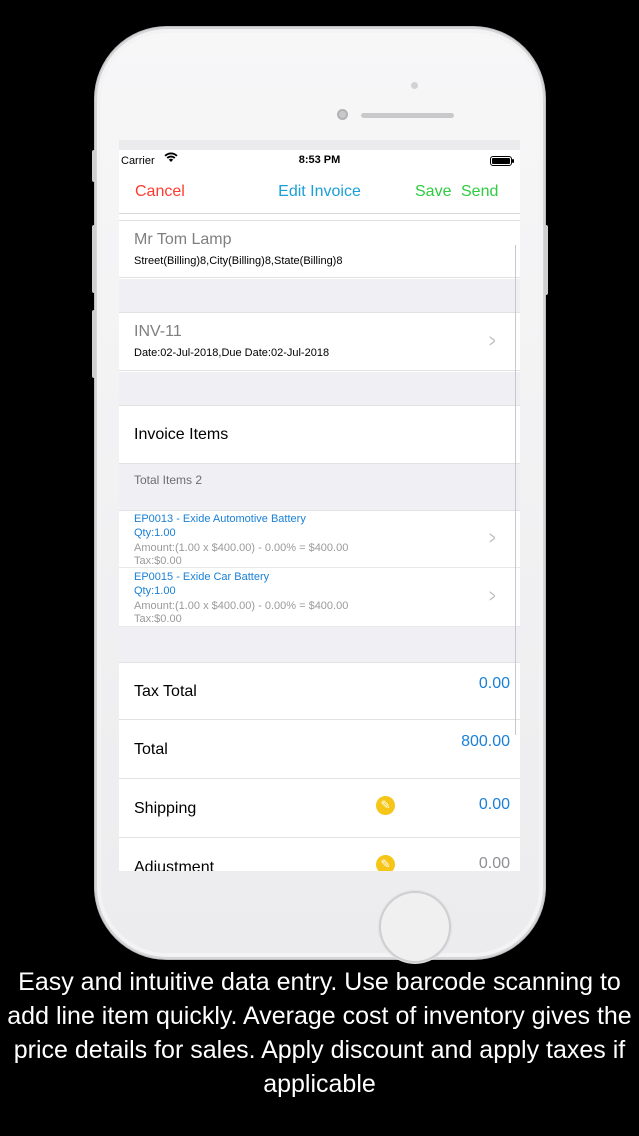  What do you see at coordinates (202, 577) in the screenshot?
I see `line-item-title: EP0015 - Exide Car Battery` at bounding box center [202, 577].